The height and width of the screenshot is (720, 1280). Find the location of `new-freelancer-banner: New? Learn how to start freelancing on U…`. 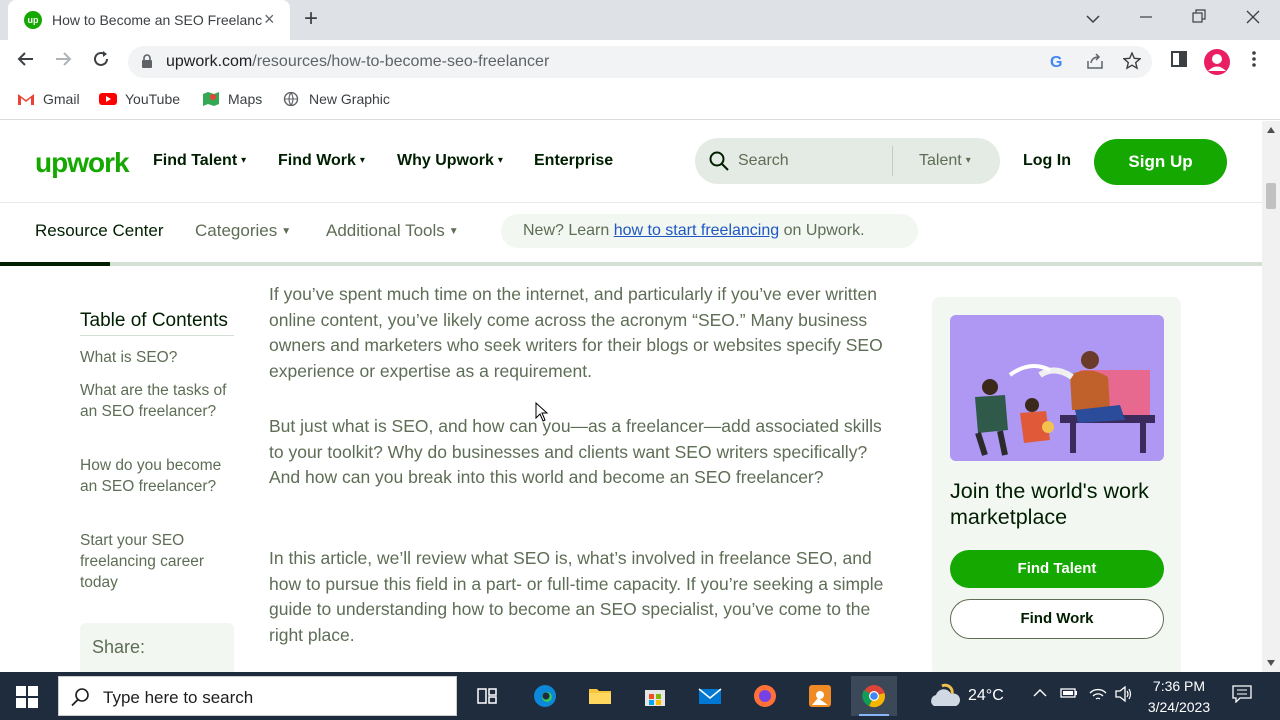

new-freelancer-banner: New? Learn how to start freelancing on U… is located at coordinates (709, 231).